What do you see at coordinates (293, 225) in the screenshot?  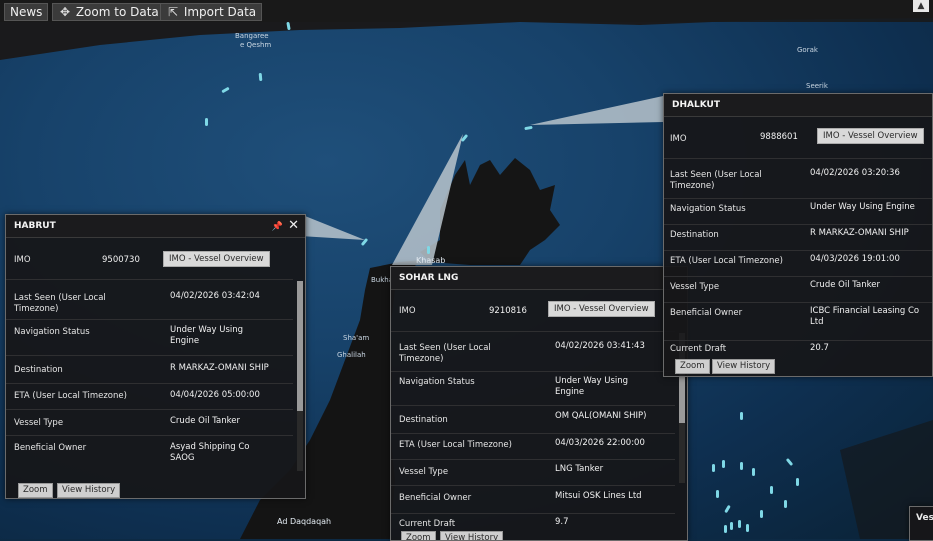 I see `close-icon: ✕` at bounding box center [293, 225].